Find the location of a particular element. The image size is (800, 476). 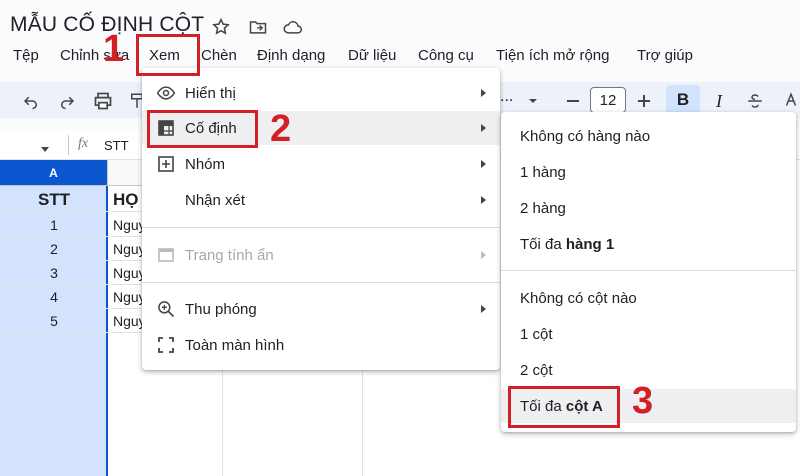

submenu-item-label: 1 hàng is located at coordinates (543, 172).